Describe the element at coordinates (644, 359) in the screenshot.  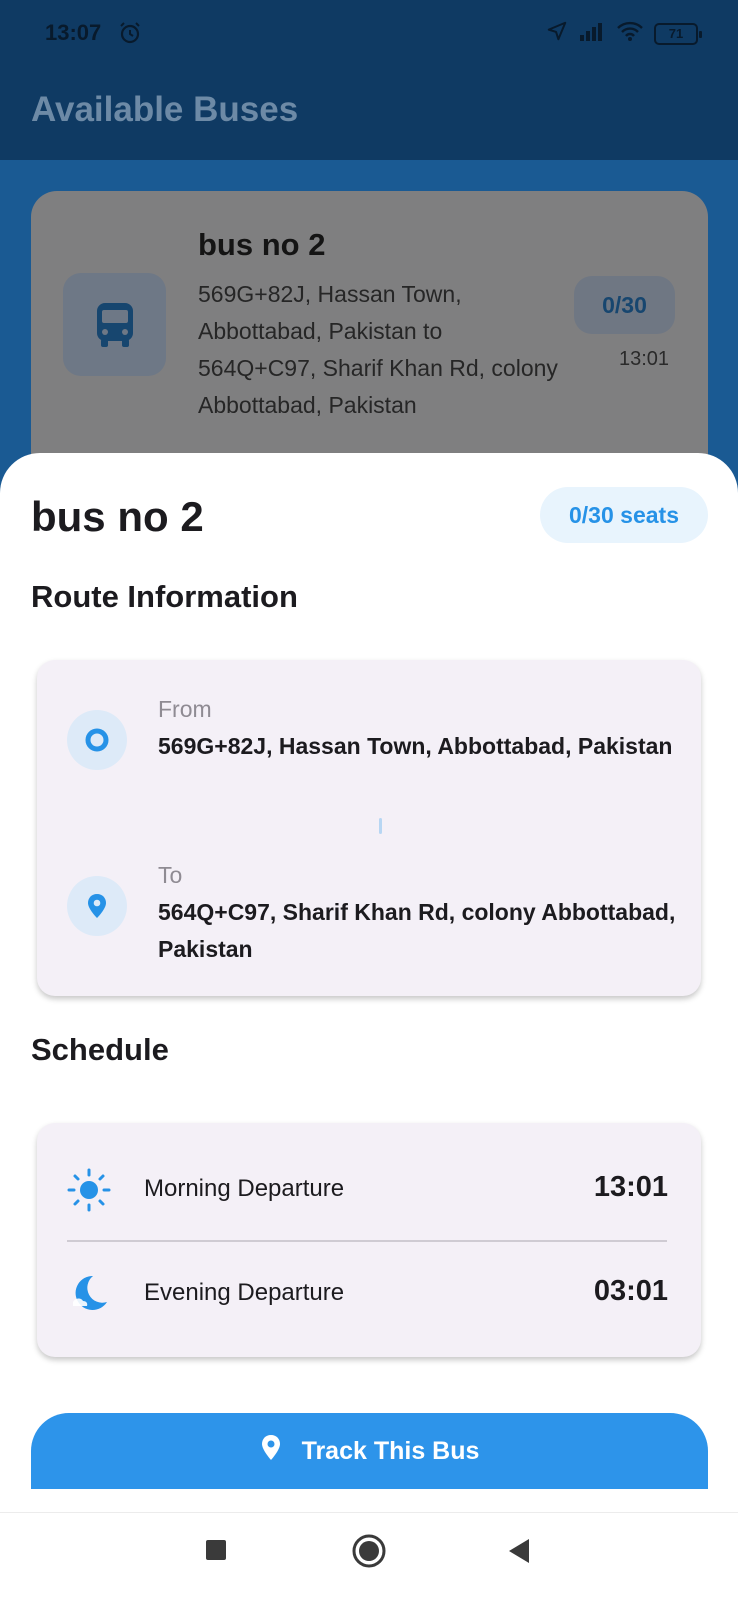
I see `departure-time: 13:01` at that location.